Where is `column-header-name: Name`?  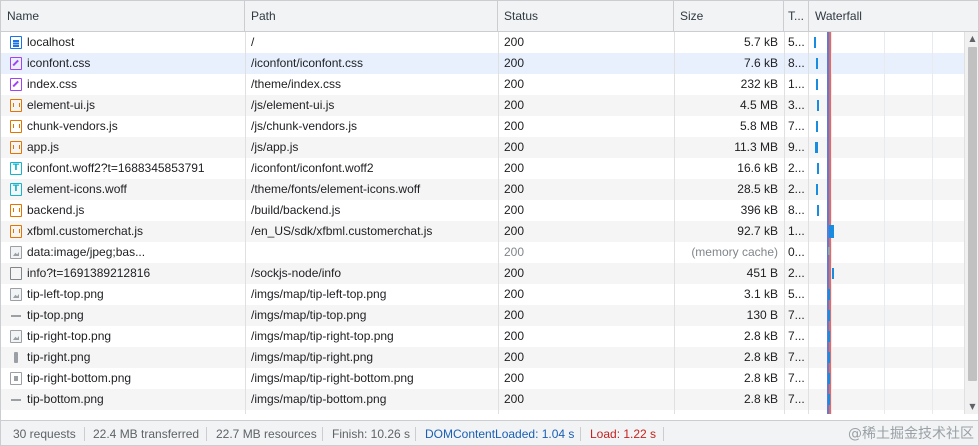 column-header-name: Name is located at coordinates (123, 16).